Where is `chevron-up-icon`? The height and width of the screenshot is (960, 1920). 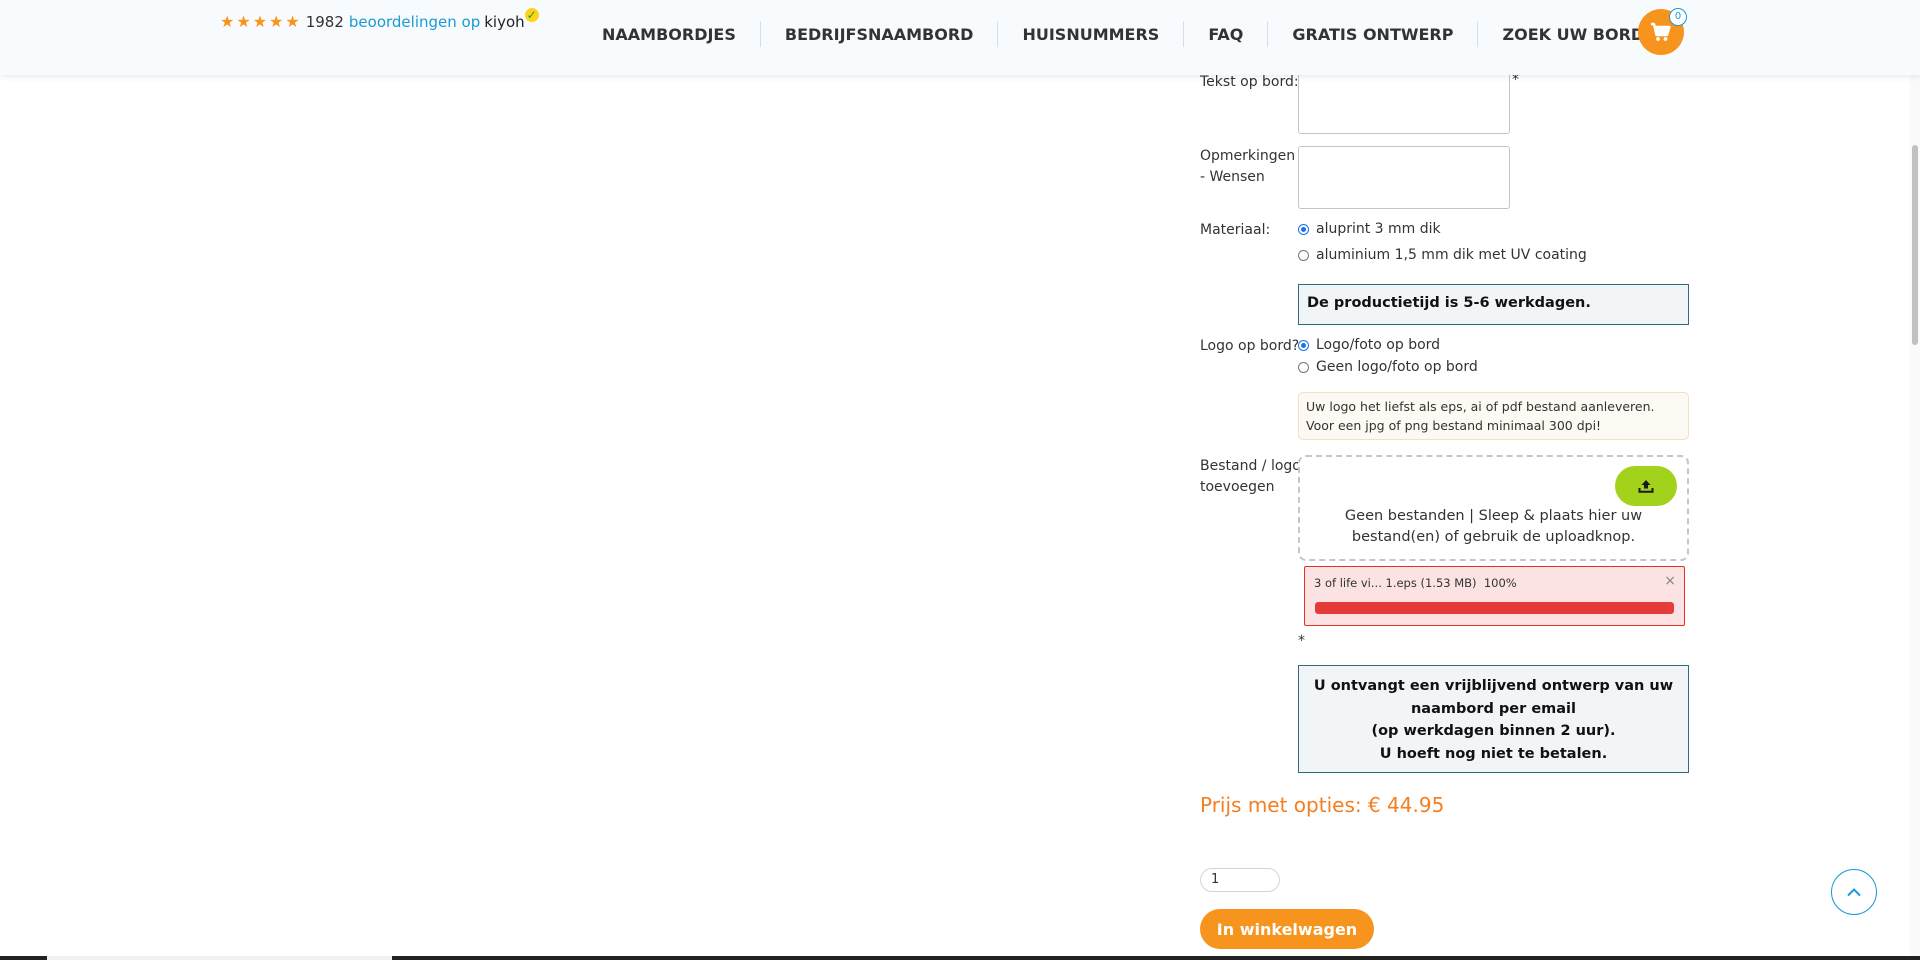
chevron-up-icon is located at coordinates (1854, 892).